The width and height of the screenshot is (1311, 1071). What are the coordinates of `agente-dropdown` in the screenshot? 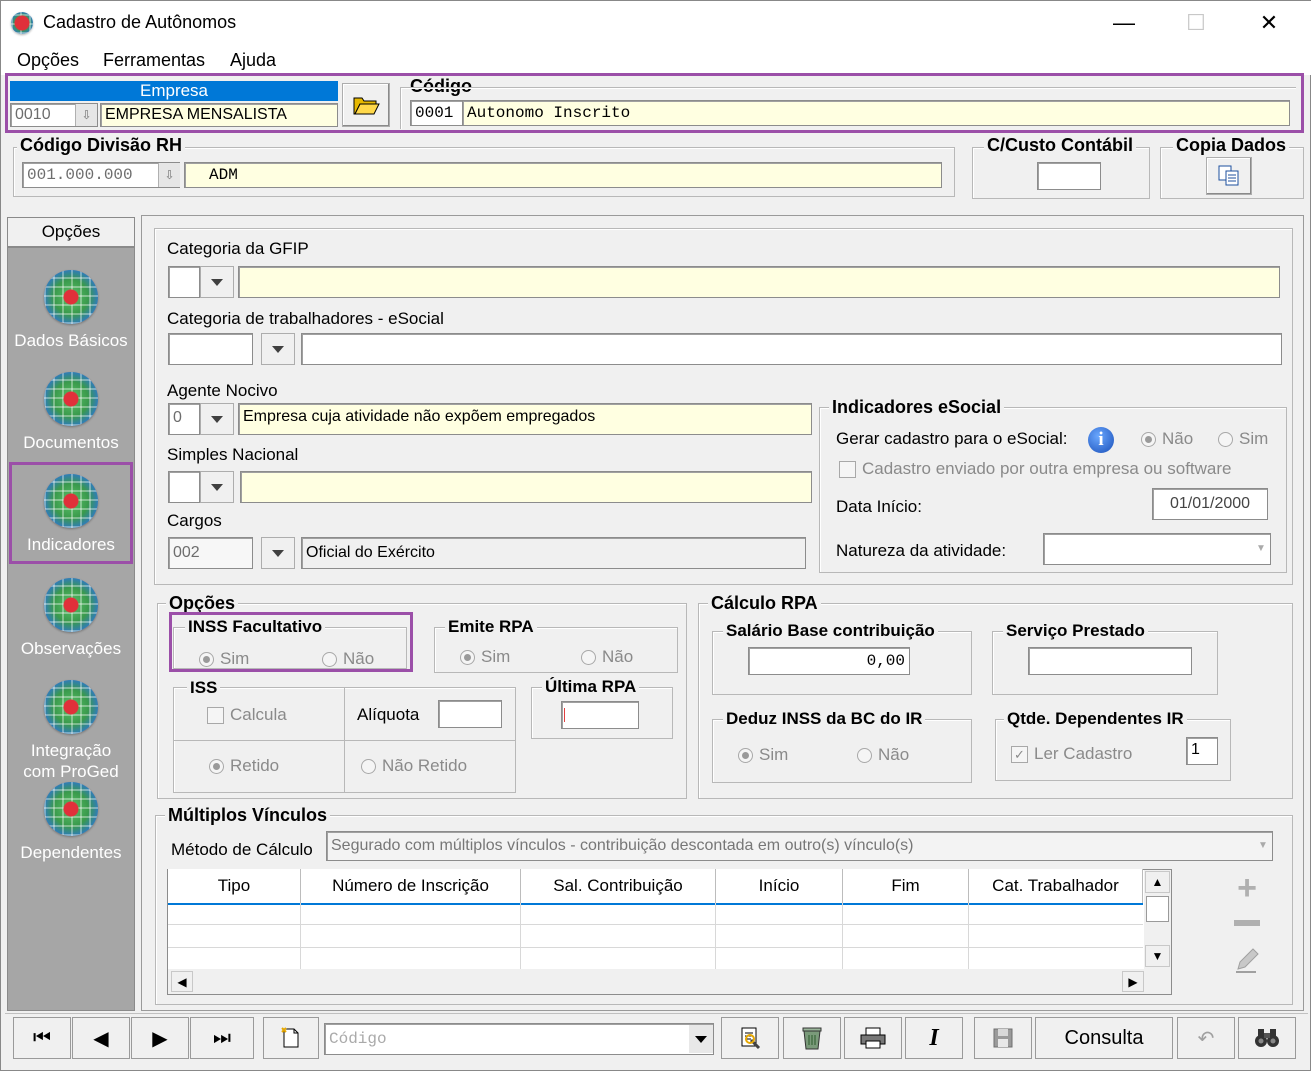 It's located at (217, 419).